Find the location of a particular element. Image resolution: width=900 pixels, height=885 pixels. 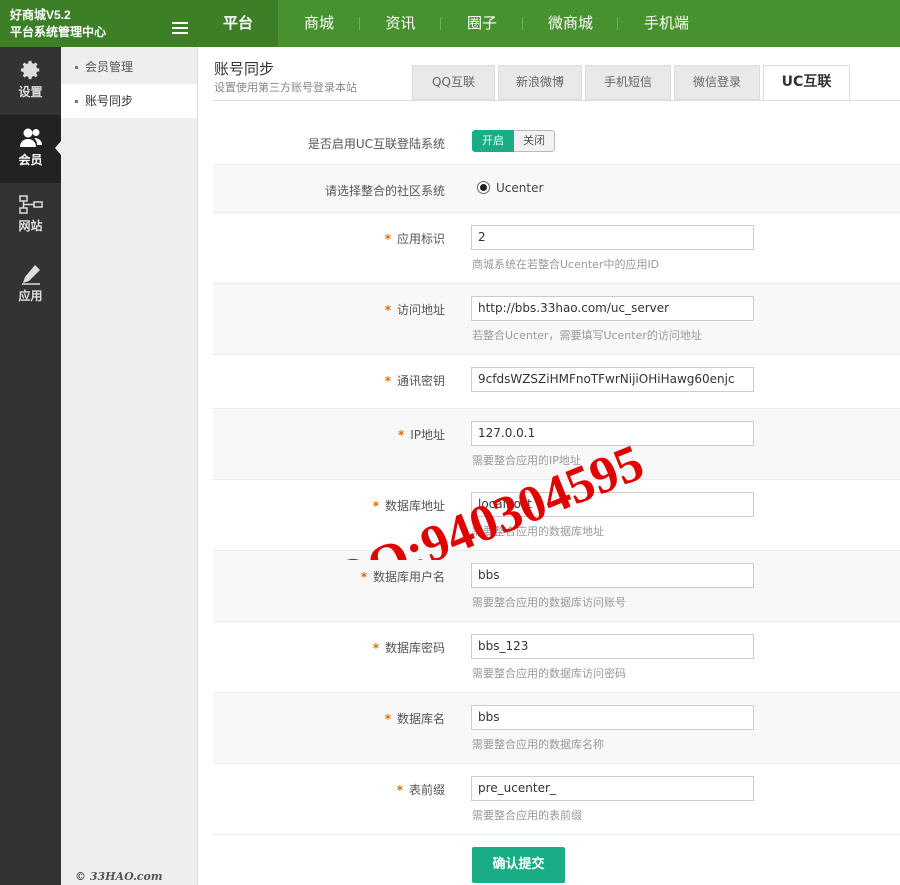

form-row-enable: 是否启用UC互联登陆系统 开启 关闭 is located at coordinates (556, 133).